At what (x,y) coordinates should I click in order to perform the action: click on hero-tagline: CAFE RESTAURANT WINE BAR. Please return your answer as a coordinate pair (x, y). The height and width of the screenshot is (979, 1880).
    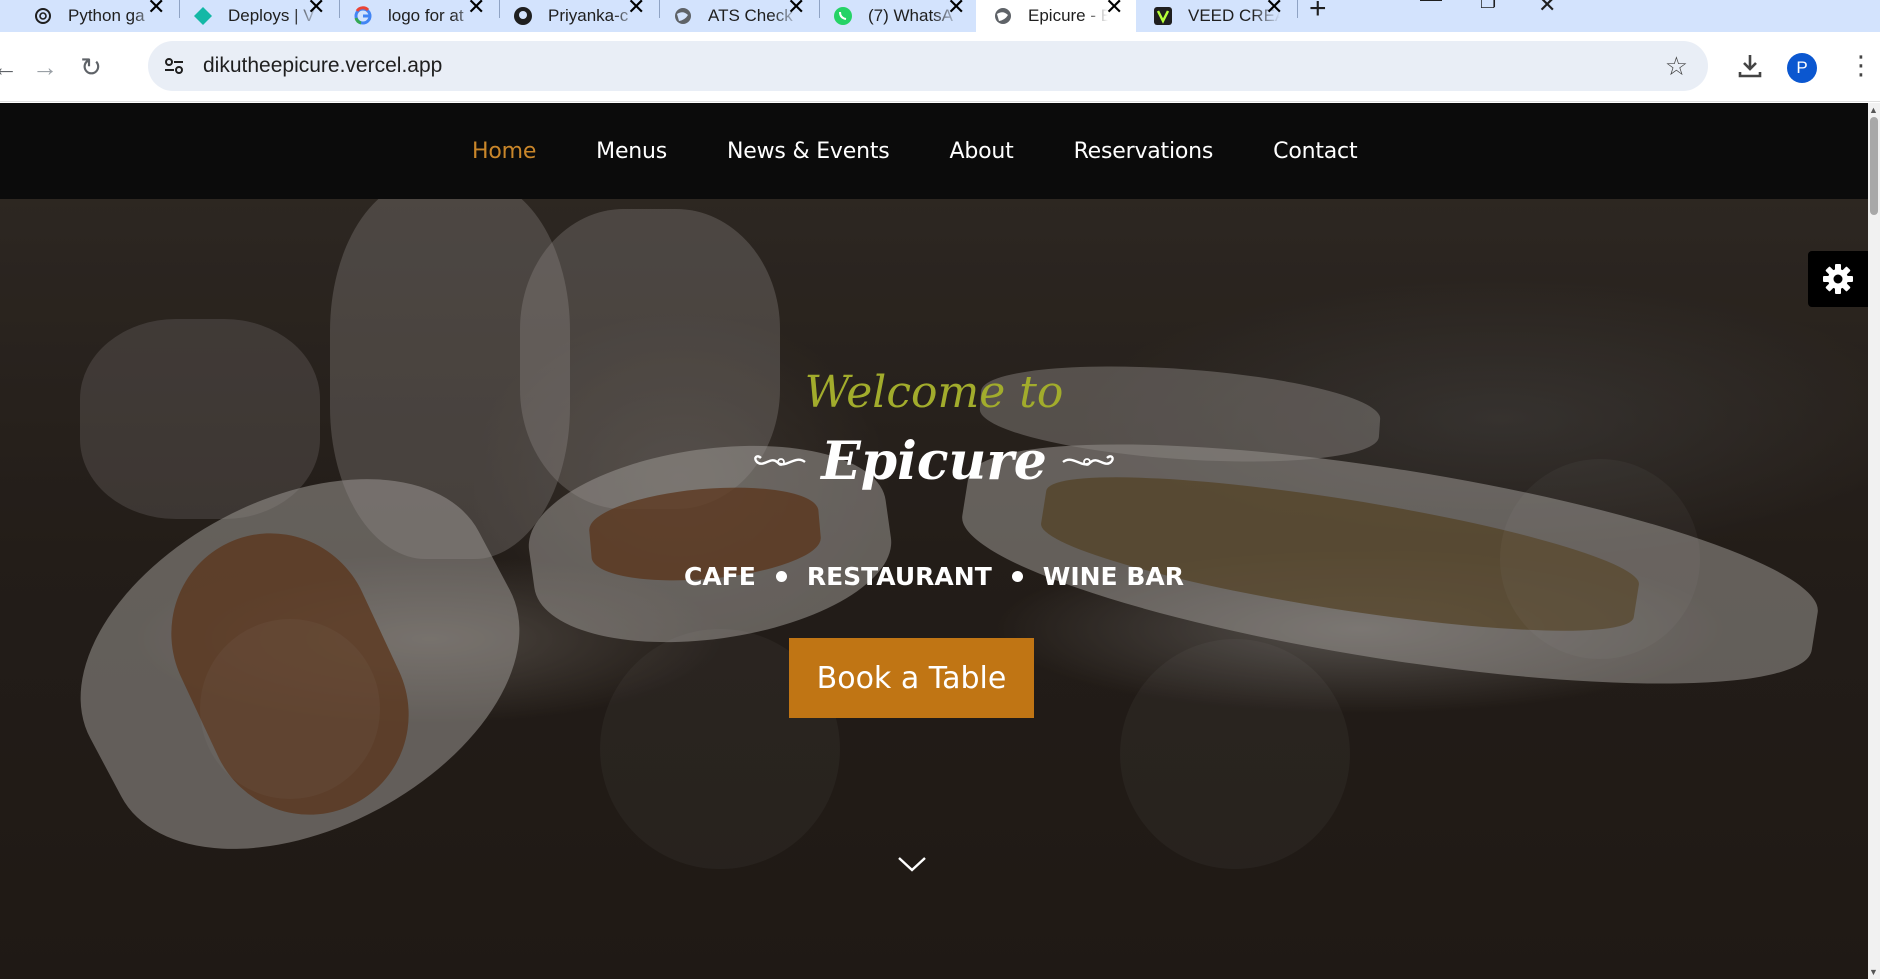
    Looking at the image, I should click on (934, 576).